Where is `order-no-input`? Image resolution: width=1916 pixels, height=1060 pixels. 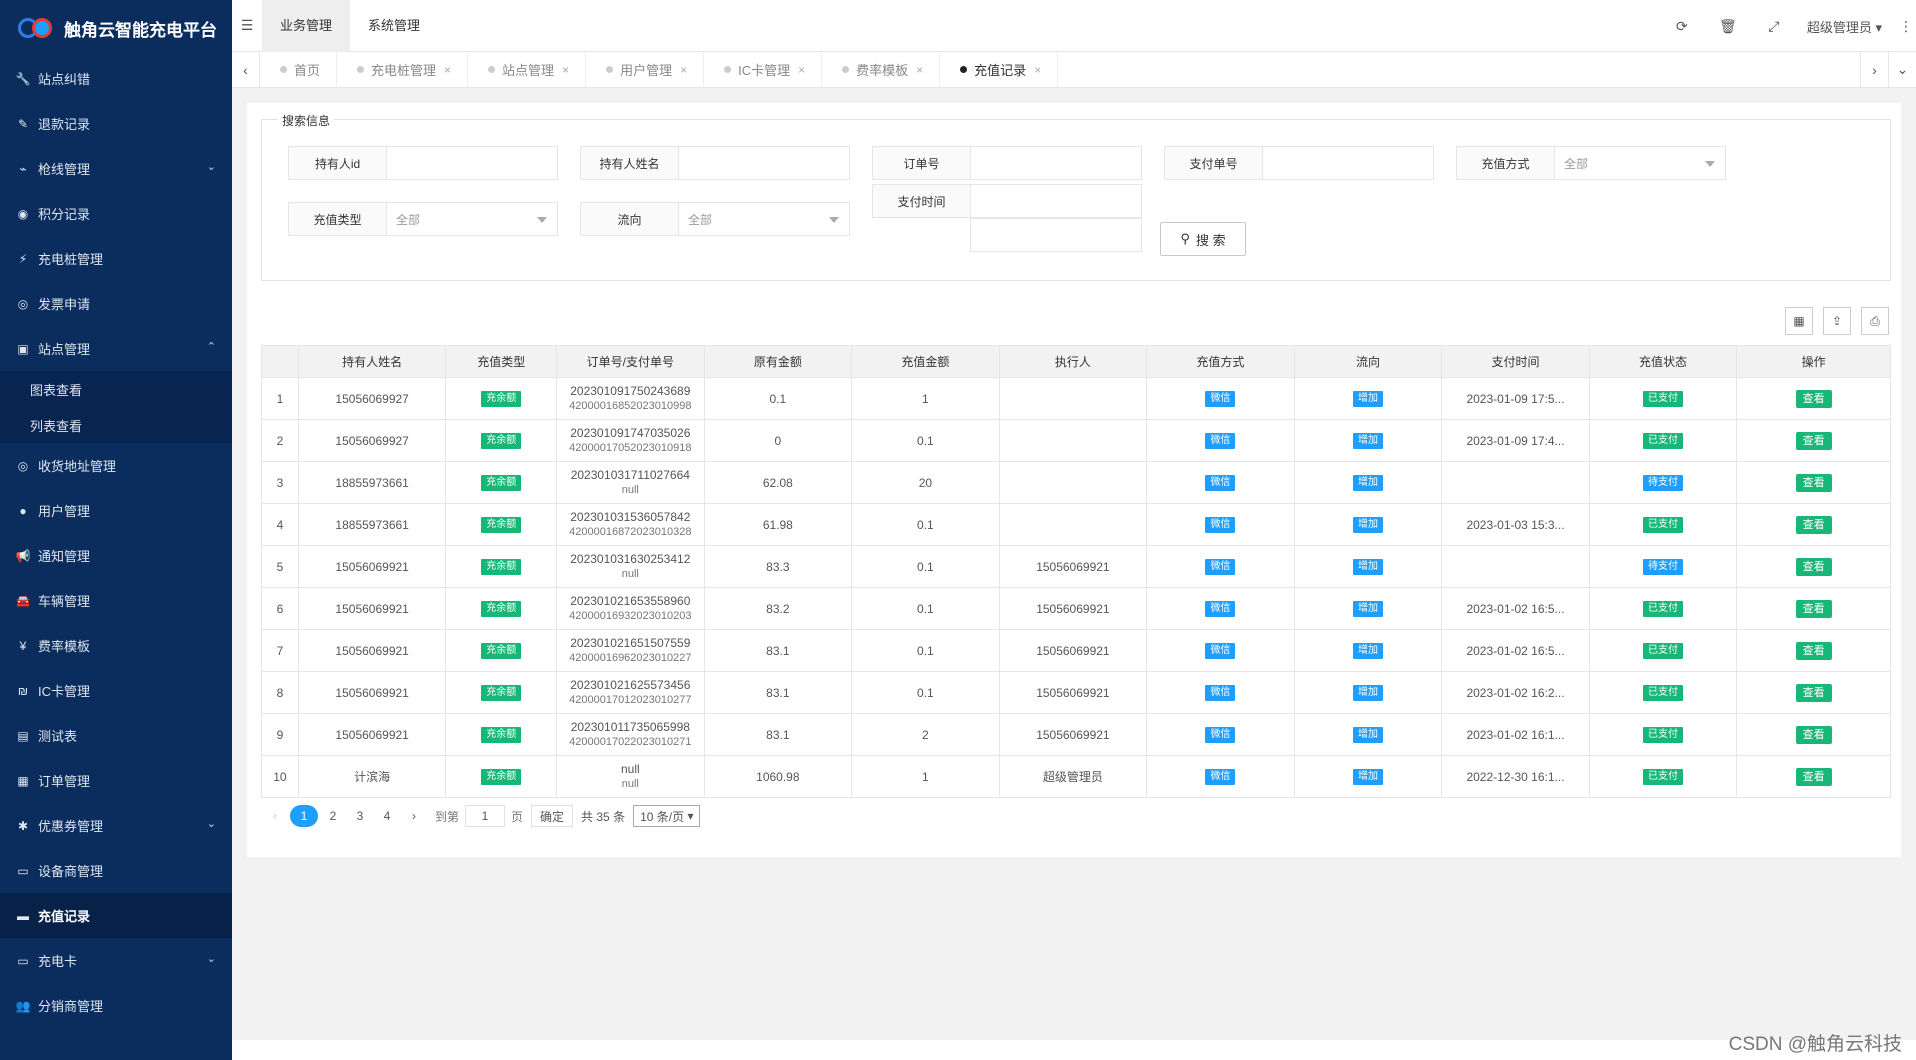 order-no-input is located at coordinates (1056, 163).